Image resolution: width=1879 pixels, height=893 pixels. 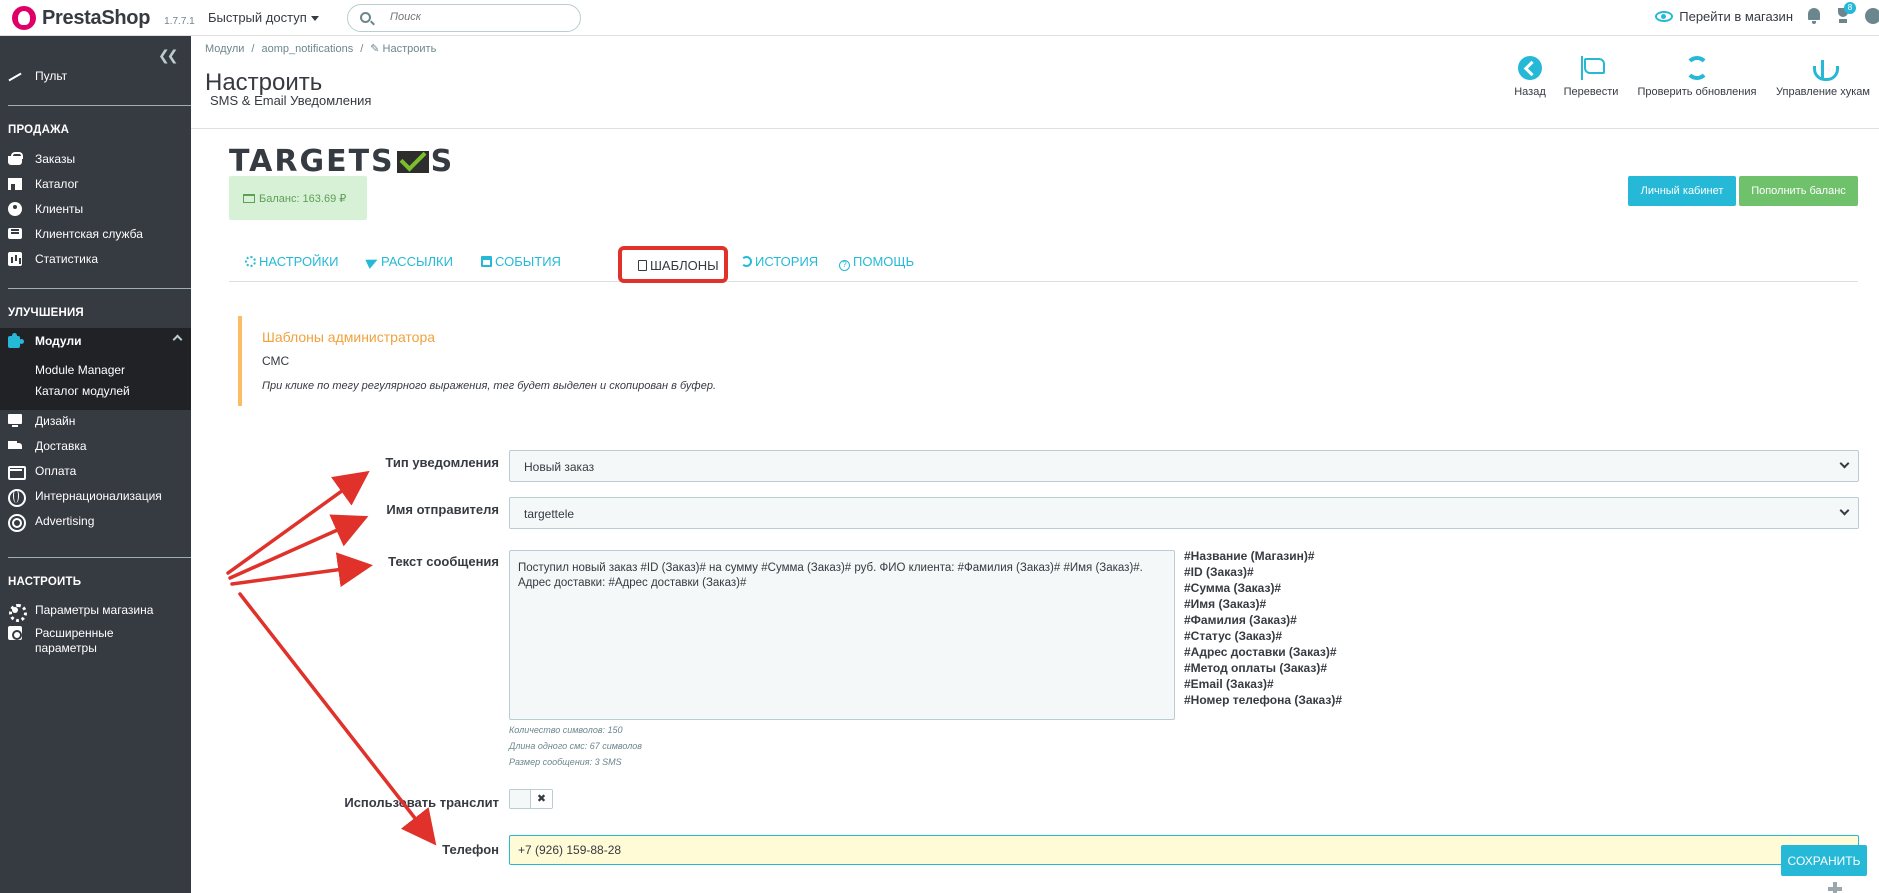 I want to click on sidebar-item-international: Интернационализация, so click(x=95, y=496).